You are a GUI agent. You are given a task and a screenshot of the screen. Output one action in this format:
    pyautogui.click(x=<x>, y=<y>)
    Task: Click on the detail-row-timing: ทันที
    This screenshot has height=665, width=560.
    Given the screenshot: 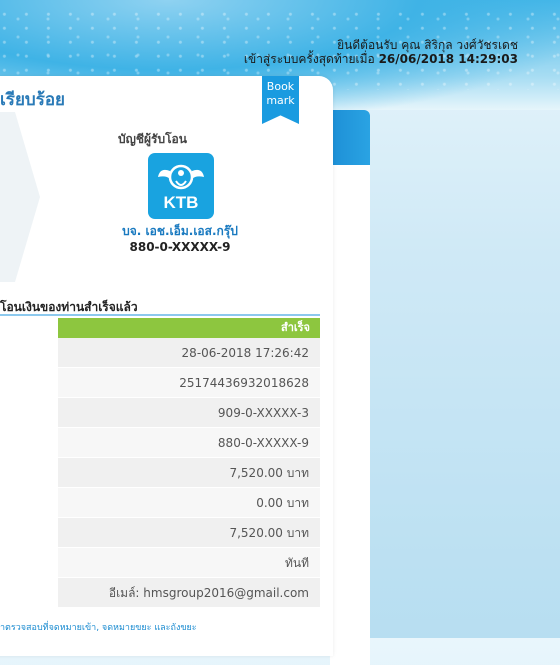 What is the action you would take?
    pyautogui.click(x=189, y=563)
    